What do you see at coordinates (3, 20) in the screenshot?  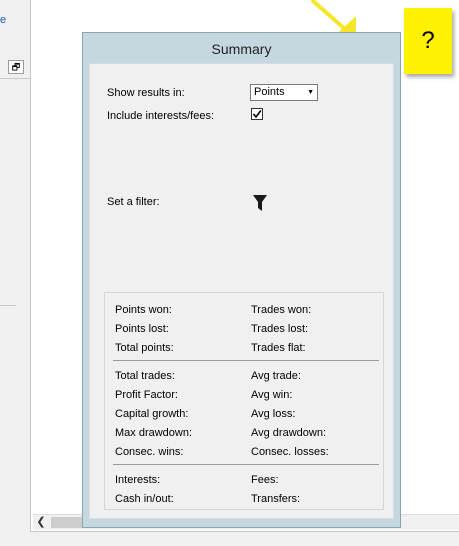 I see `left-panel-link-fragment: e` at bounding box center [3, 20].